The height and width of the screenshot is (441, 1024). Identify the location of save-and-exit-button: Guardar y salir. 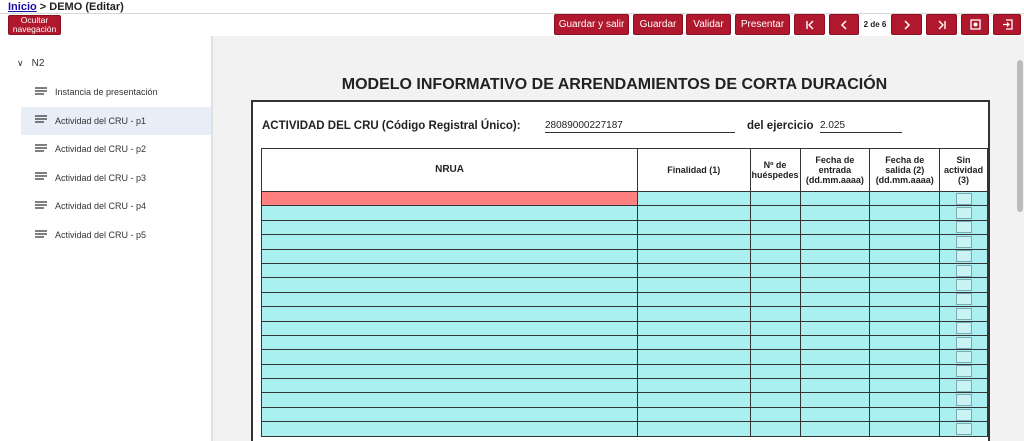
(591, 24).